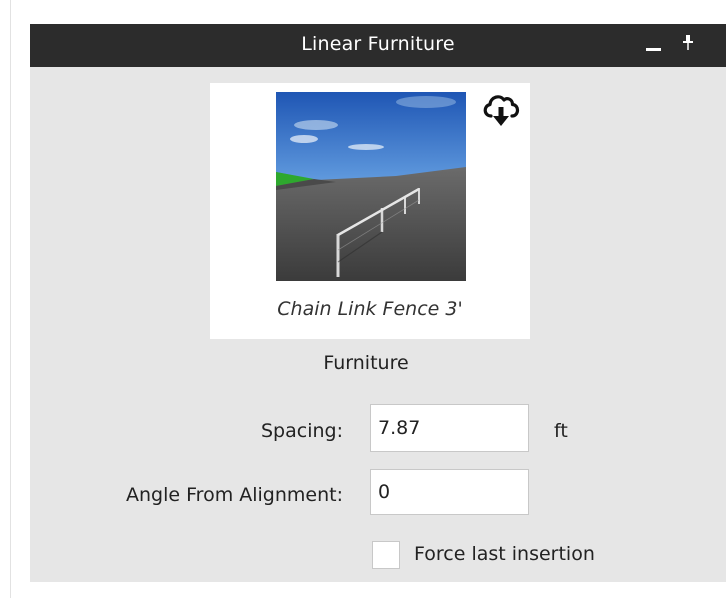 Image resolution: width=726 pixels, height=598 pixels. I want to click on force-last-insertion-label: Force last insertion, so click(504, 554).